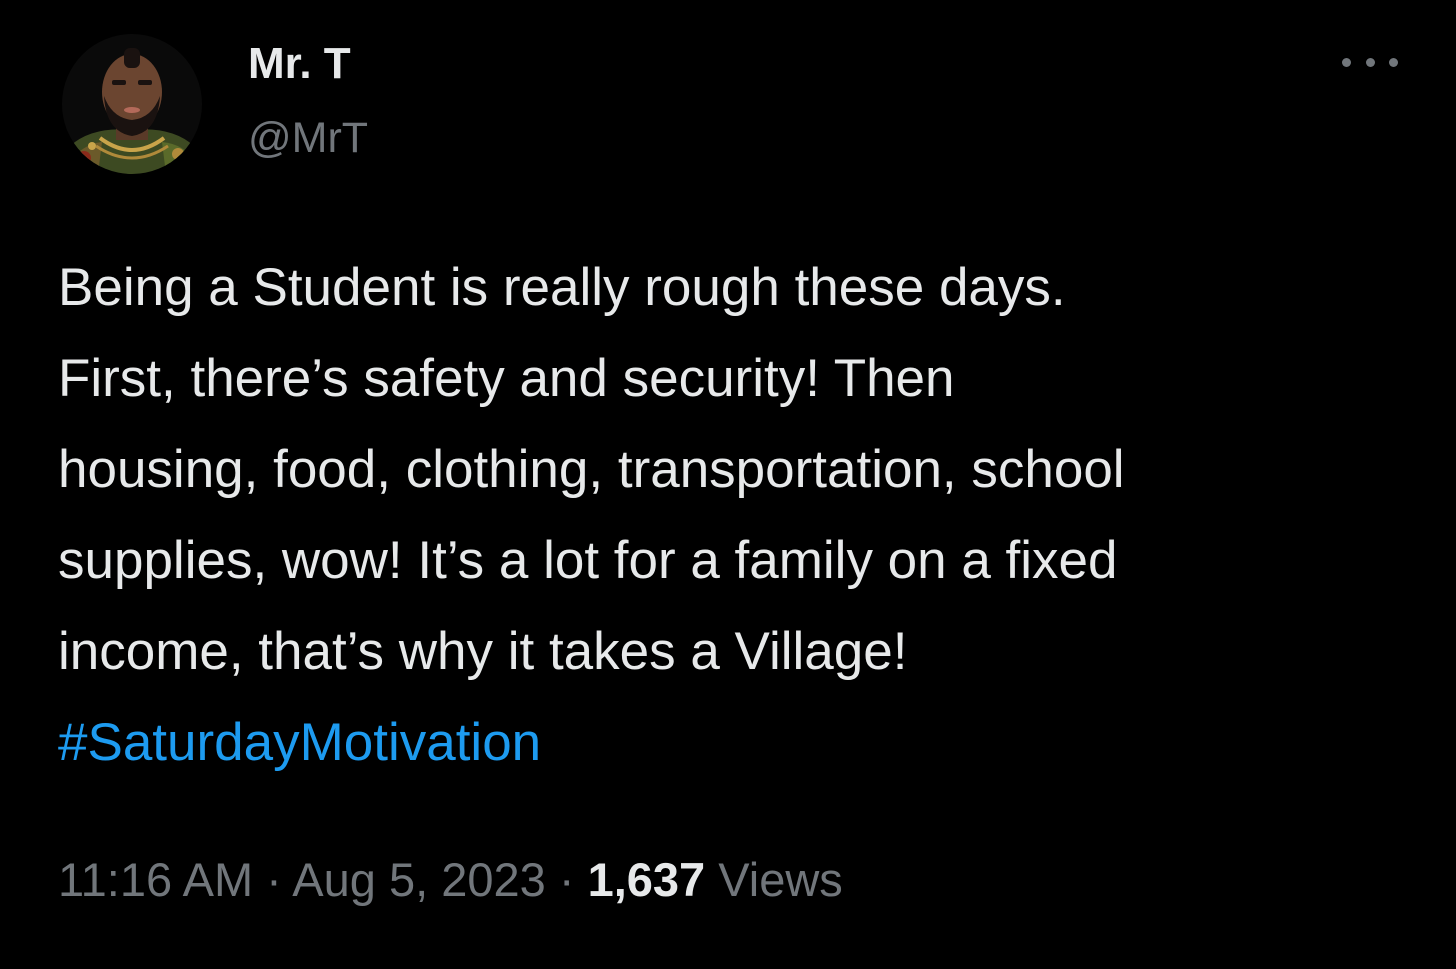 The height and width of the screenshot is (969, 1456). I want to click on tweet-time: 11:16 AM, so click(155, 879).